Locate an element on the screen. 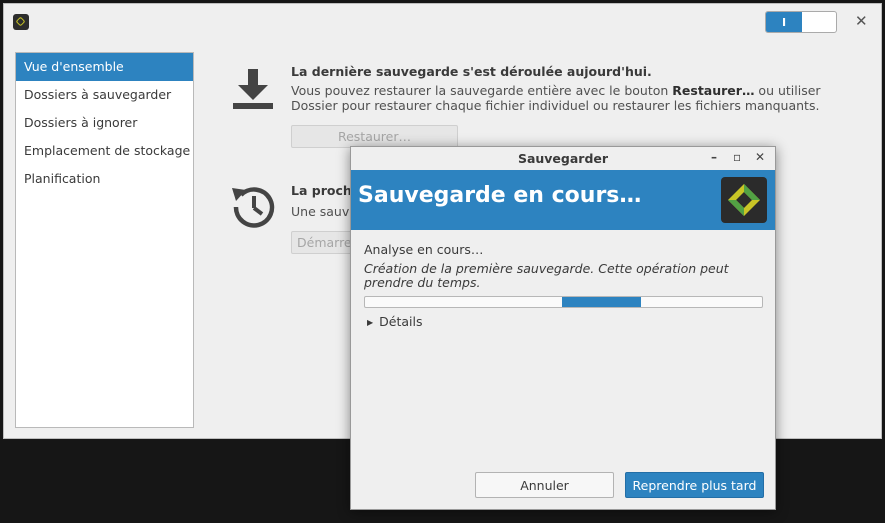 The height and width of the screenshot is (523, 885). main-titlebar: I ✕ is located at coordinates (442, 22).